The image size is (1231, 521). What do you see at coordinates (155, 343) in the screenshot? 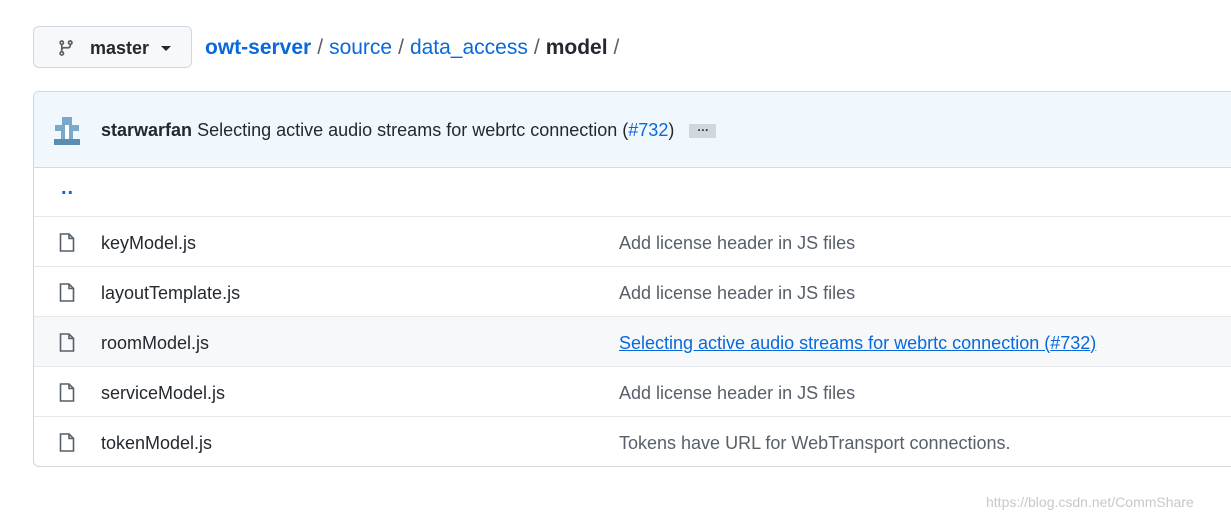
I see `file-name-link: roomModel.js` at bounding box center [155, 343].